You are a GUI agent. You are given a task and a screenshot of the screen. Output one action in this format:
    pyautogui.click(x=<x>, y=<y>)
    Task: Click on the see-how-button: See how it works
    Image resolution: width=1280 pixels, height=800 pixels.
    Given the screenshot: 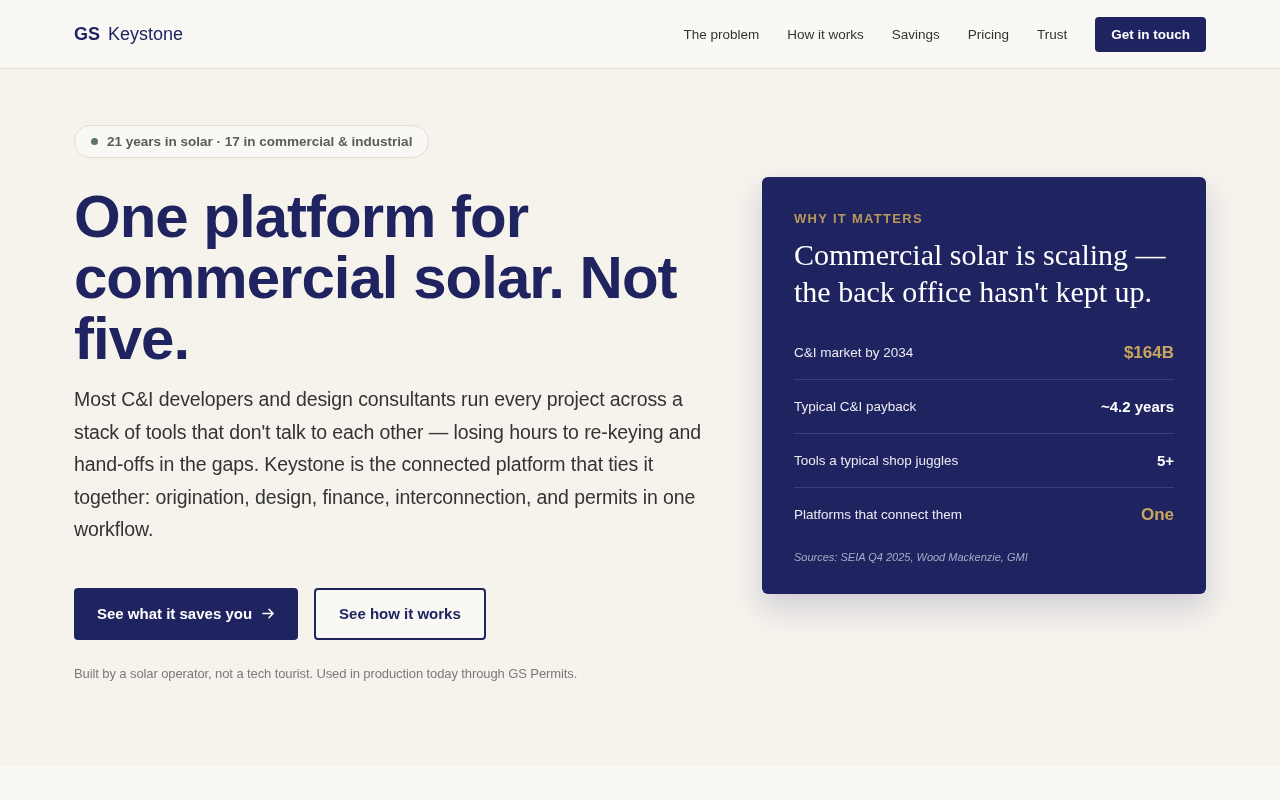 What is the action you would take?
    pyautogui.click(x=400, y=613)
    